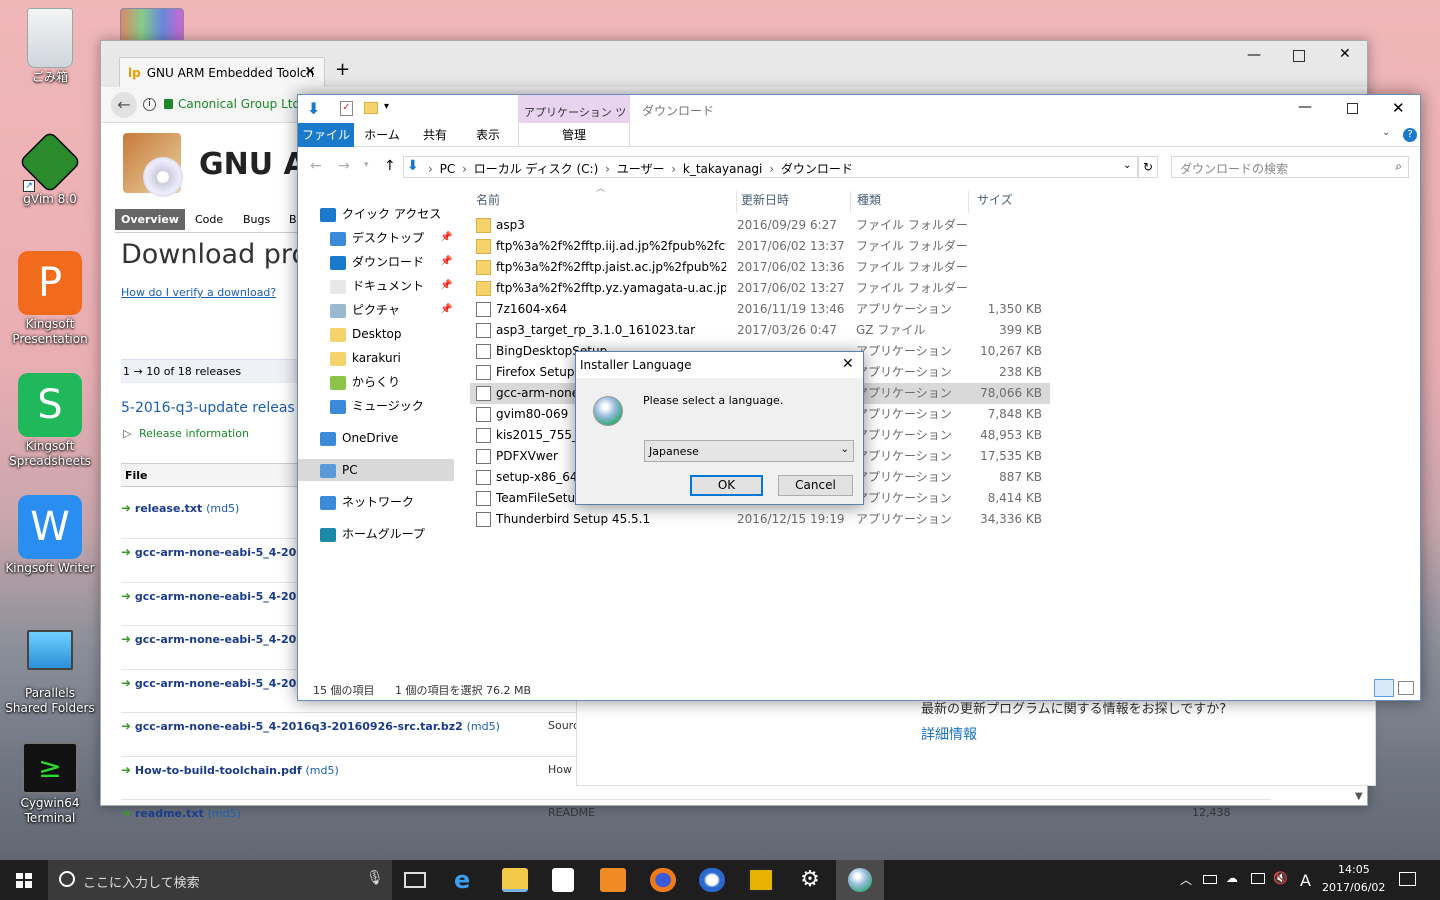 Image resolution: width=1440 pixels, height=900 pixels. I want to click on nav-item: karakuri, so click(376, 358).